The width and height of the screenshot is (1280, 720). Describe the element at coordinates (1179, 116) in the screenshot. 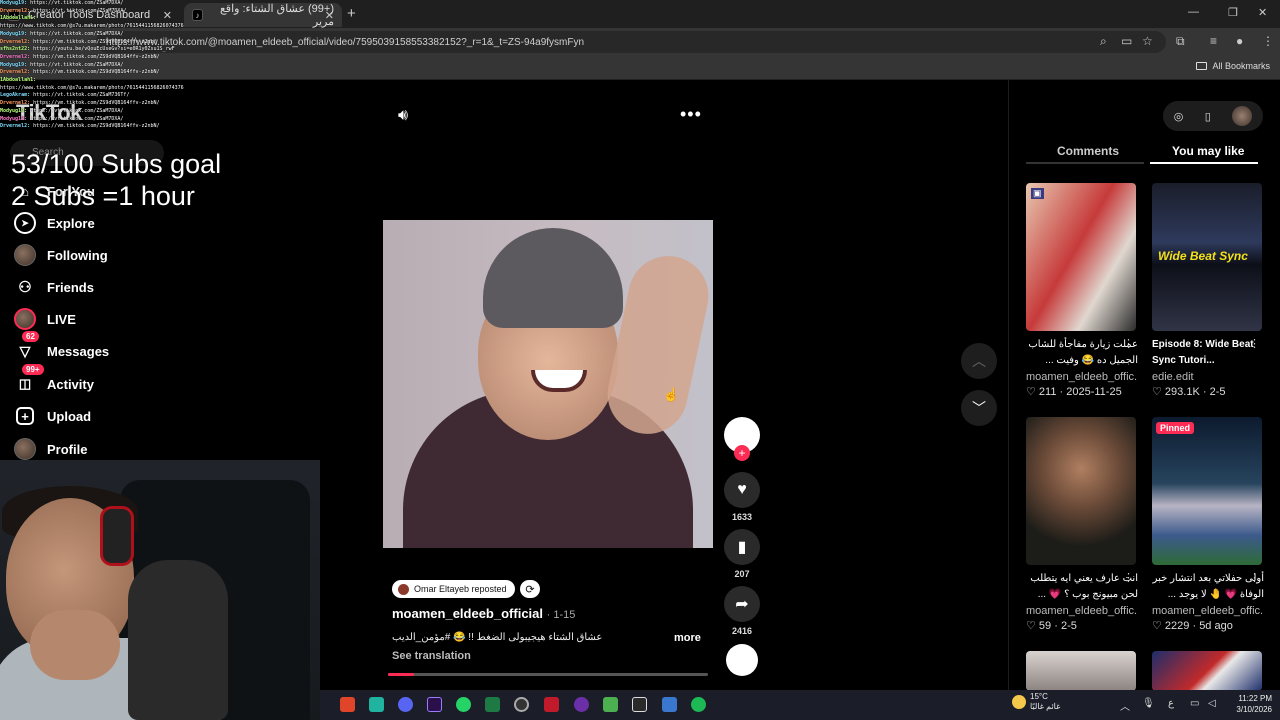

I see `compass-icon: ◎` at that location.